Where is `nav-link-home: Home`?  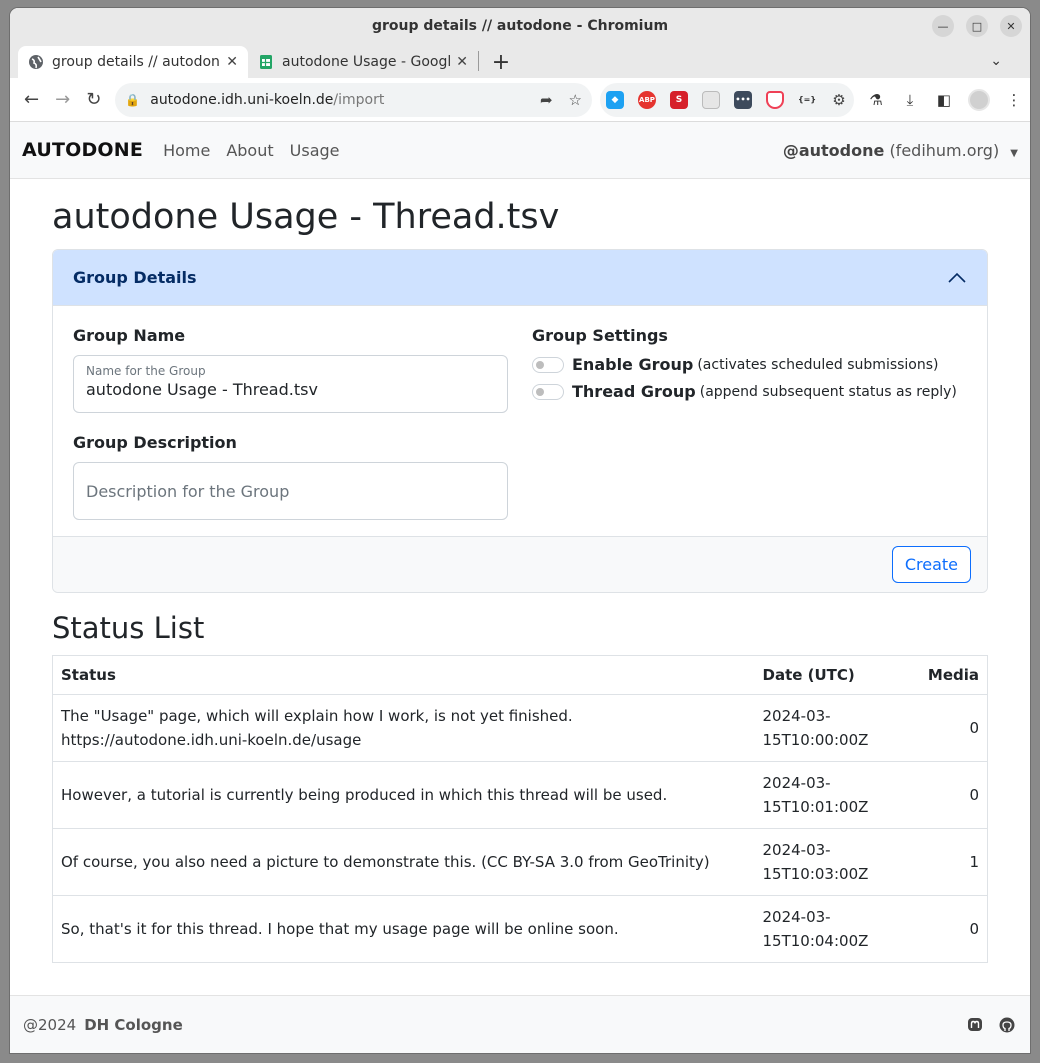
nav-link-home: Home is located at coordinates (186, 150).